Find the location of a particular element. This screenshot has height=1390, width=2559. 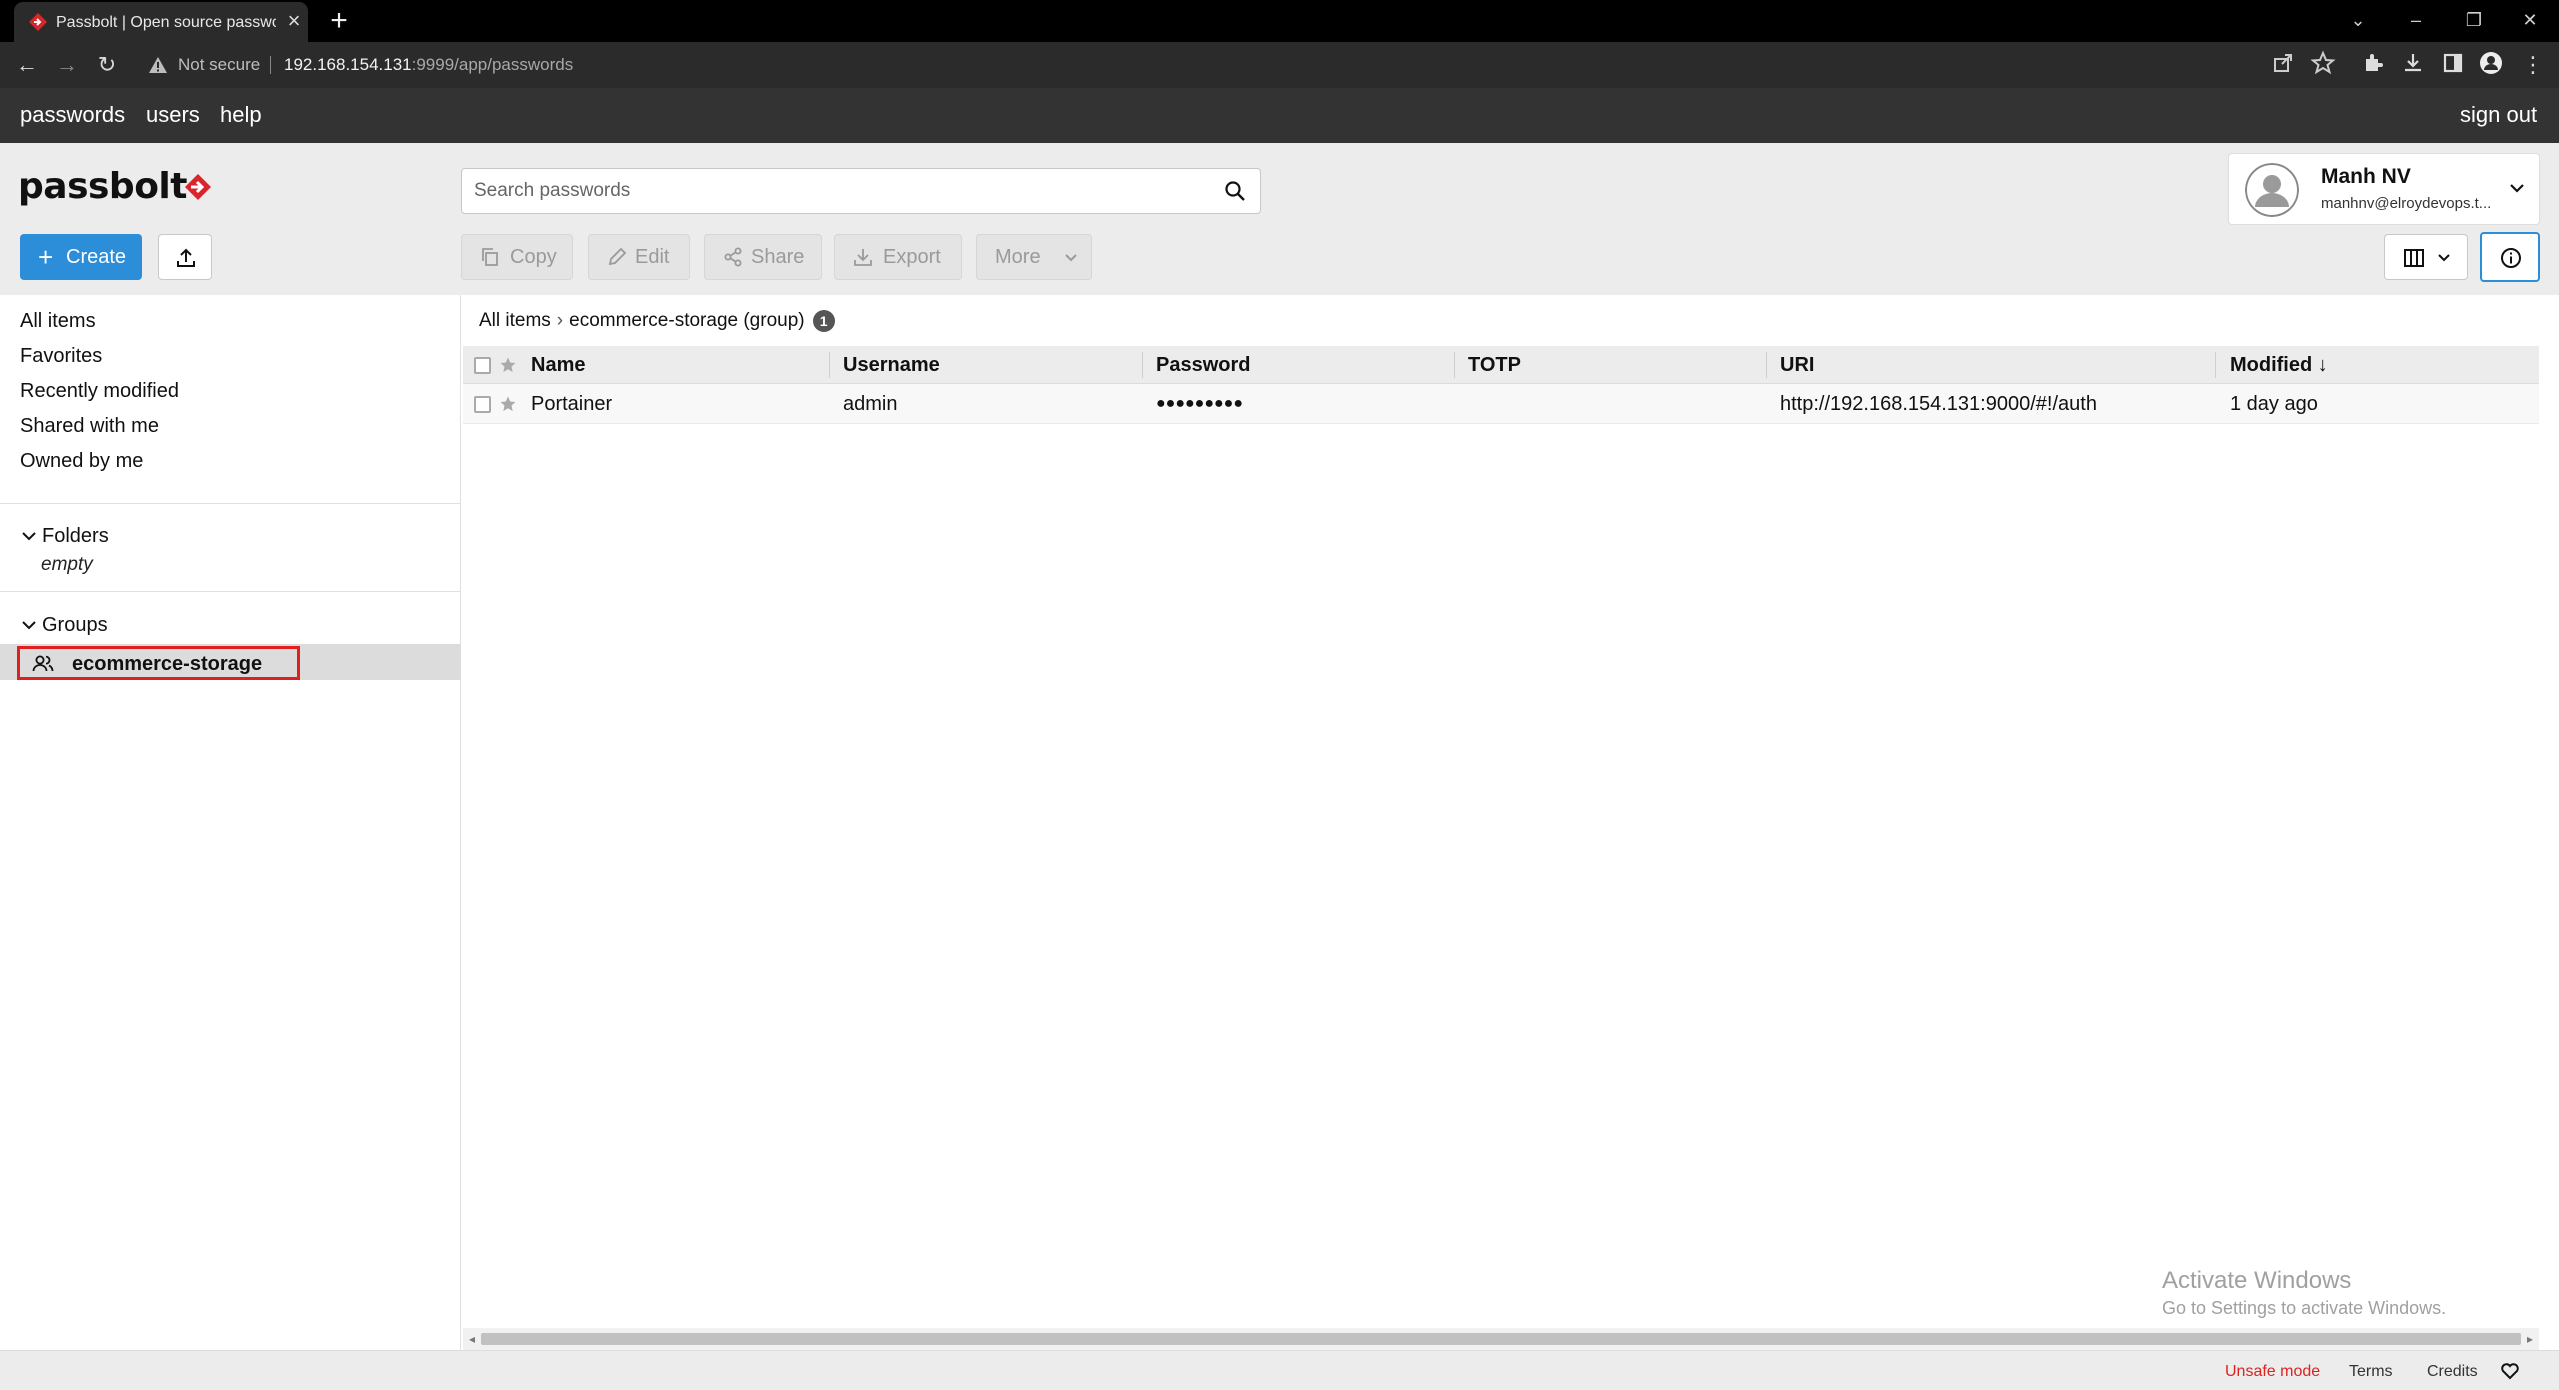

new-tab-icon: + is located at coordinates (339, 21).